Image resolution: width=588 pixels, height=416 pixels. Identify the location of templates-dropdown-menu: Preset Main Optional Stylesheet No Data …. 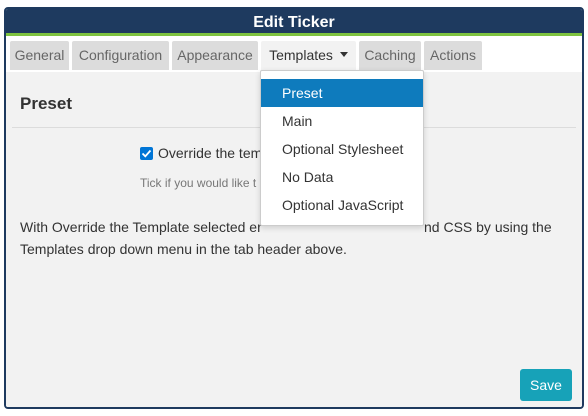
(342, 148).